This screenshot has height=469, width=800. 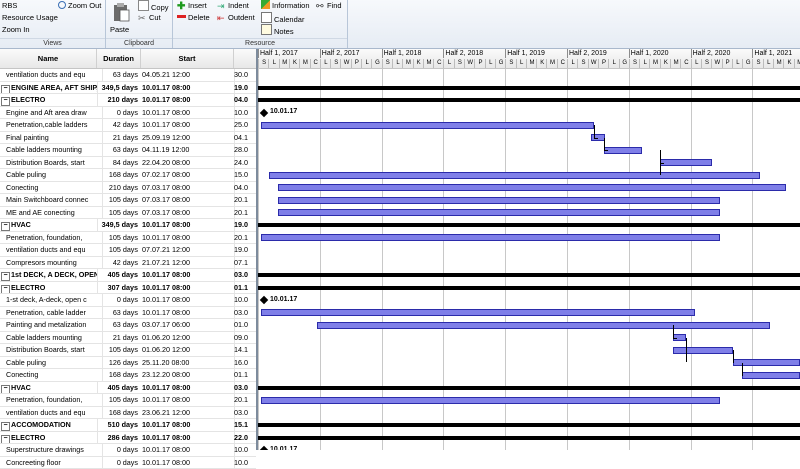 What do you see at coordinates (118, 325) in the screenshot?
I see `duration-cell: 63 days` at bounding box center [118, 325].